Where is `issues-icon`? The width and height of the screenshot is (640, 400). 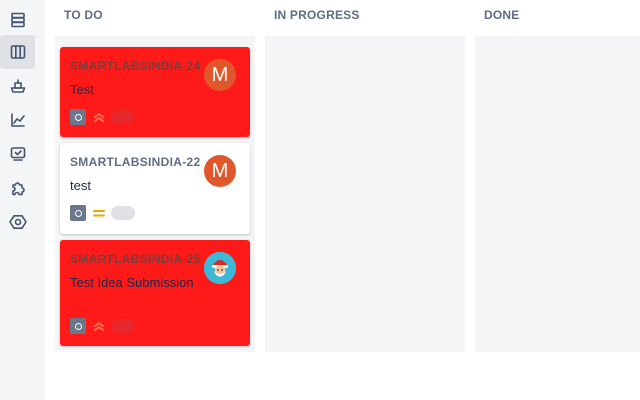 issues-icon is located at coordinates (17, 154).